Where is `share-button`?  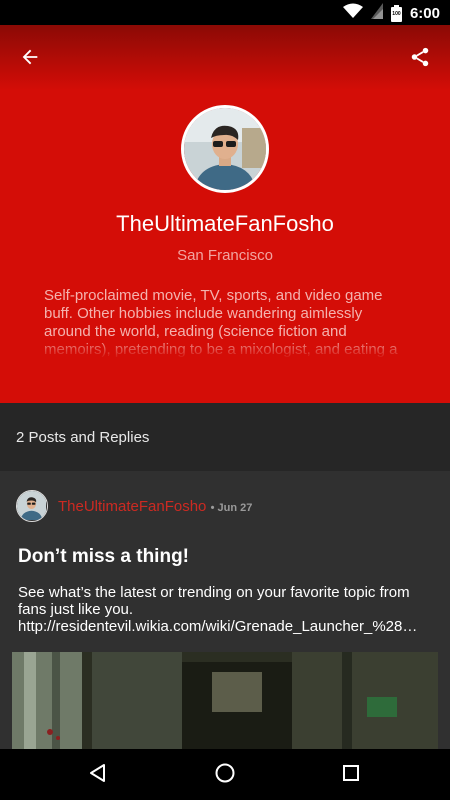
share-button is located at coordinates (420, 59).